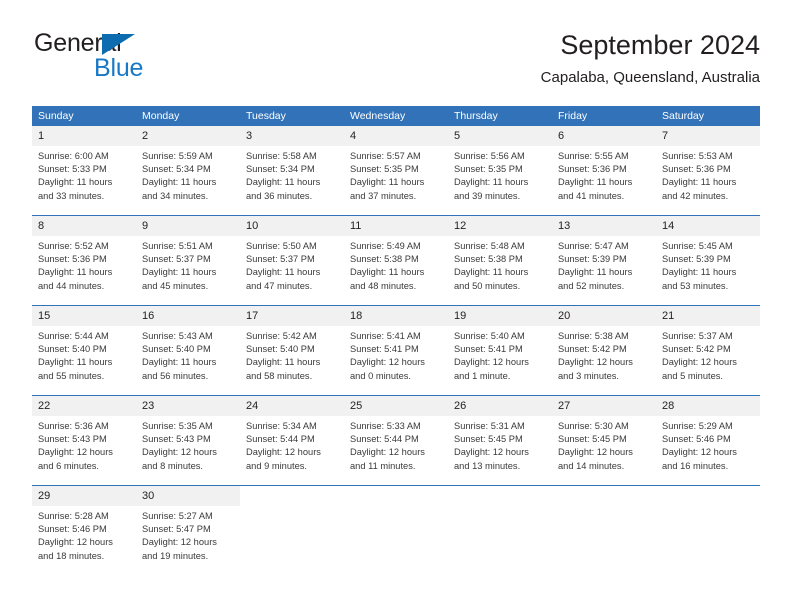 The width and height of the screenshot is (792, 612). What do you see at coordinates (383, 195) in the screenshot?
I see `daylight-text-line2: and 37 minutes.` at bounding box center [383, 195].